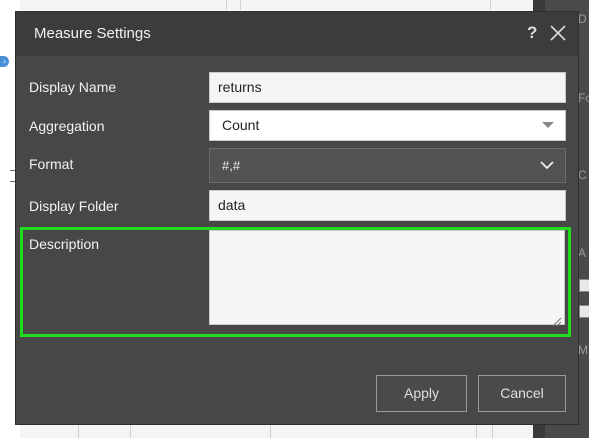  What do you see at coordinates (387, 205) in the screenshot?
I see `display-folder-input: data` at bounding box center [387, 205].